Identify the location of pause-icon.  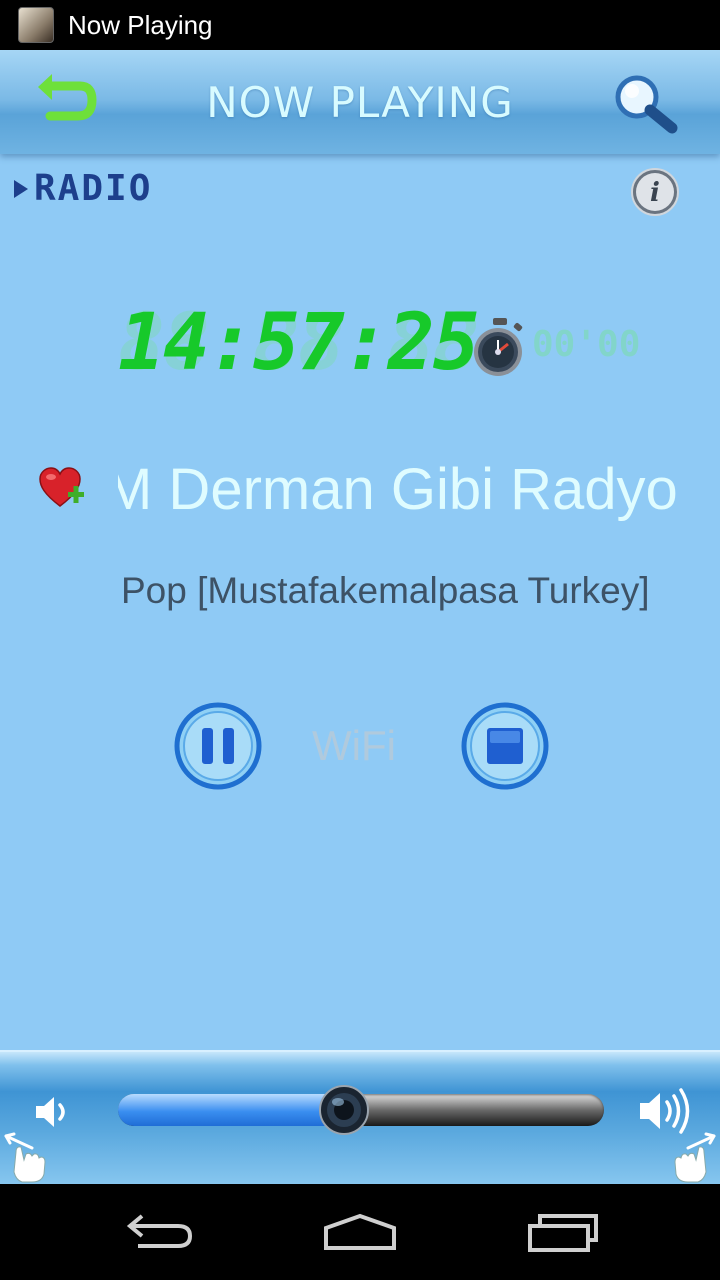
(218, 746).